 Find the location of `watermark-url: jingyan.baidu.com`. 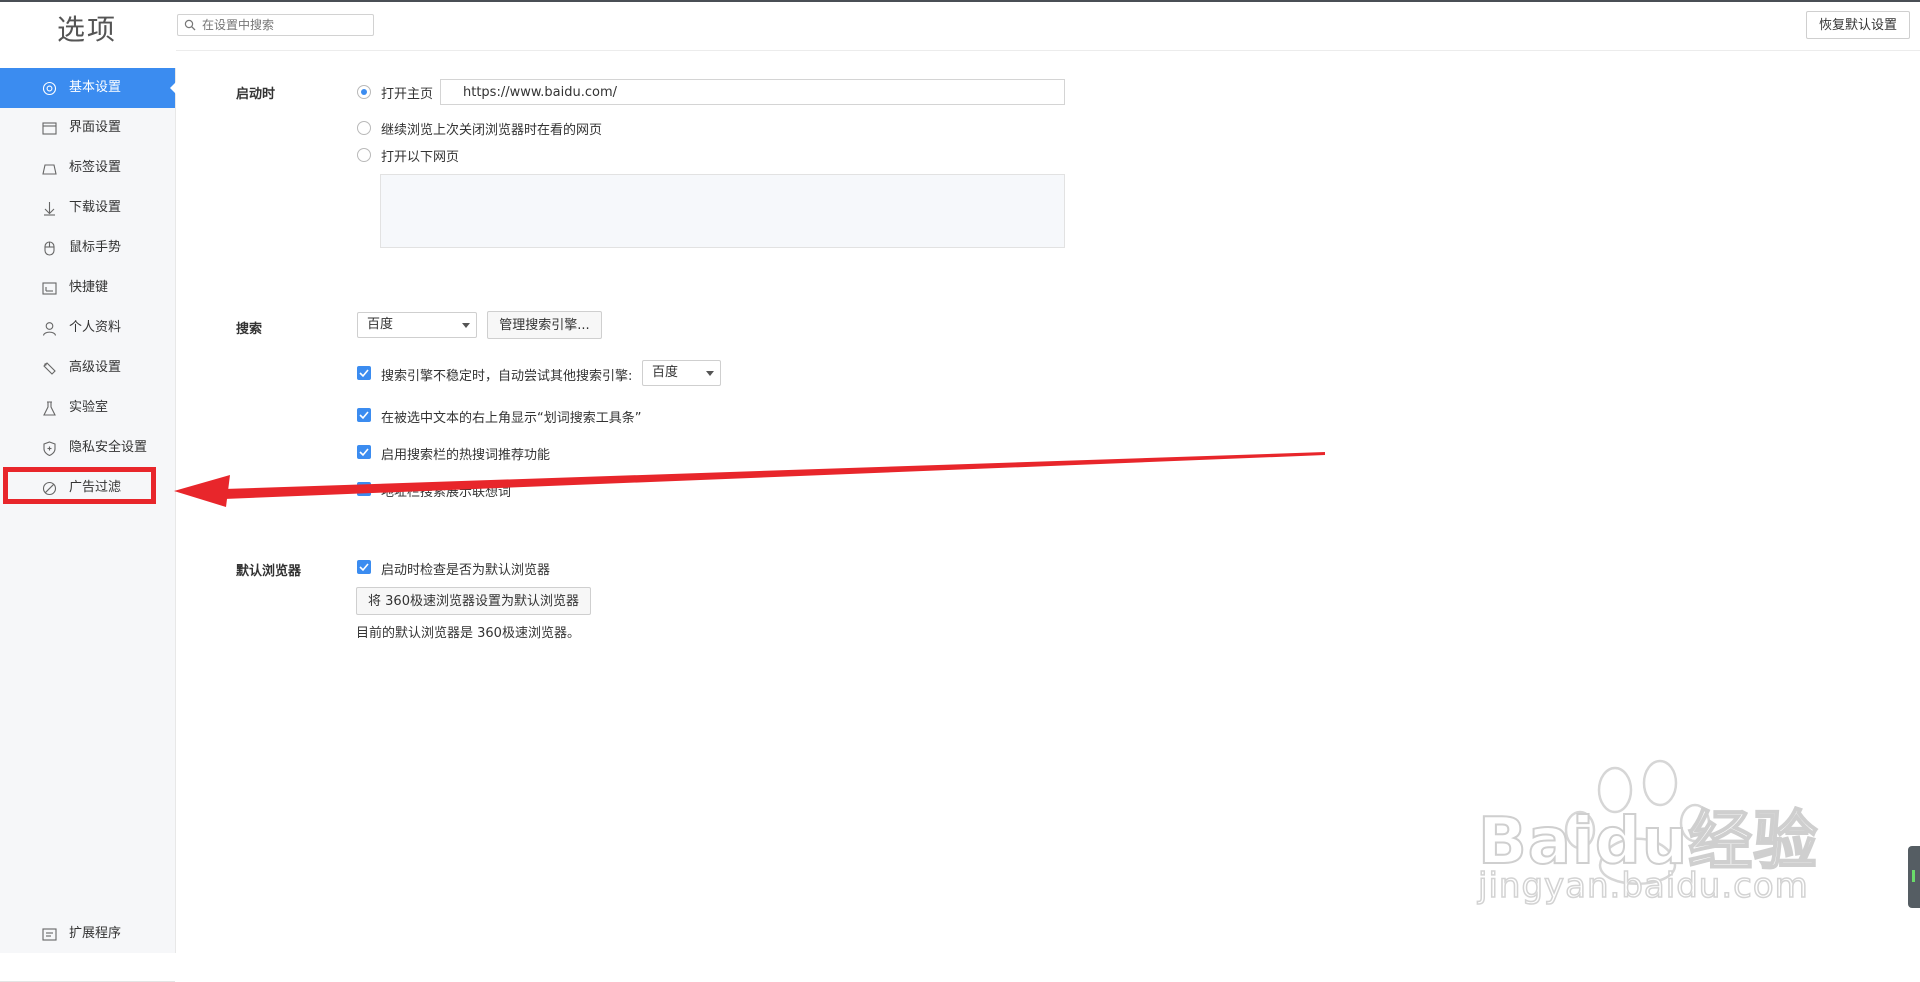

watermark-url: jingyan.baidu.com is located at coordinates (1643, 886).